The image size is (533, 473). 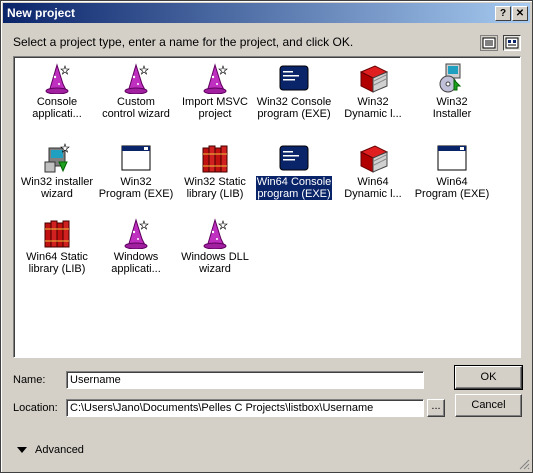 What do you see at coordinates (136, 108) in the screenshot?
I see `project-type-label: Custom control wizard` at bounding box center [136, 108].